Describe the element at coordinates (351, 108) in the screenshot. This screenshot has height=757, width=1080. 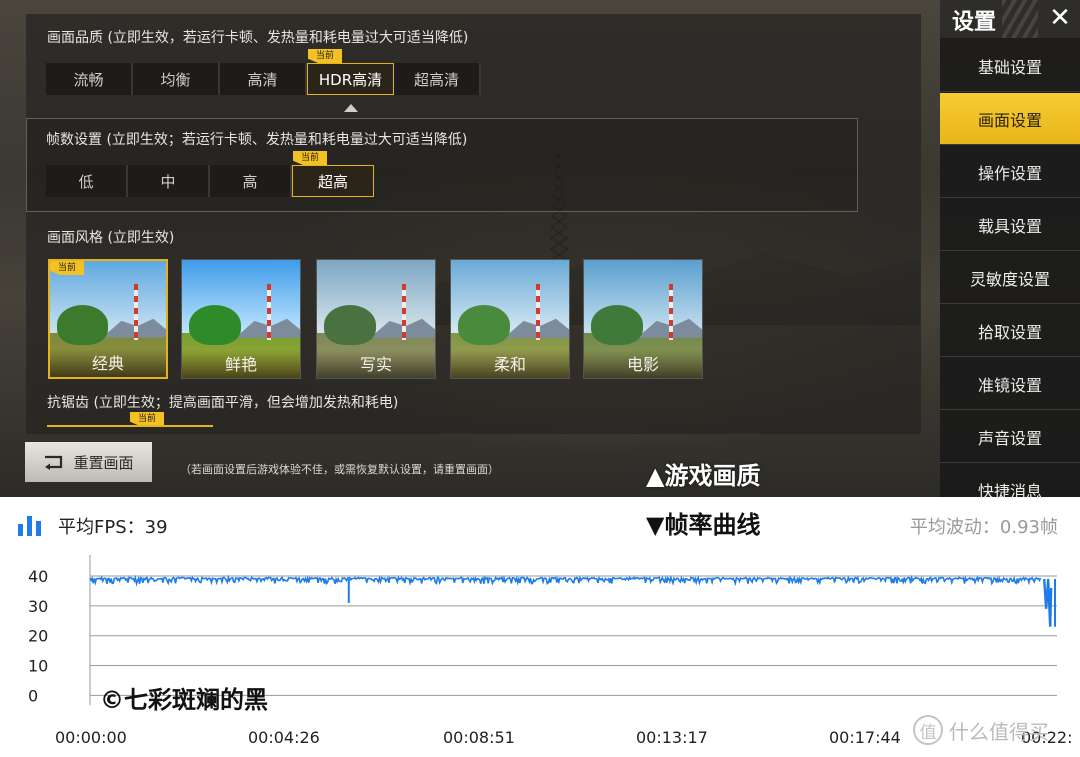
I see `caret-up-icon` at that location.